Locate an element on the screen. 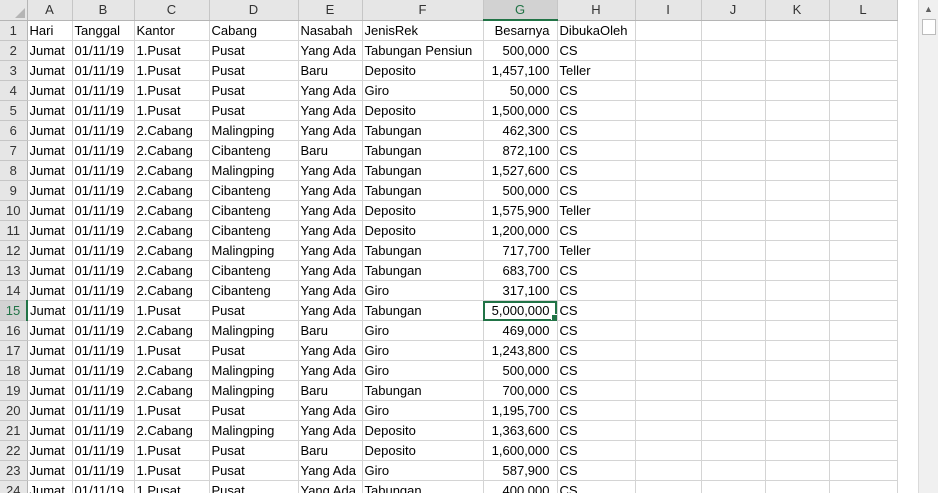 This screenshot has height=493, width=938. cell-a11: Jumat is located at coordinates (50, 230).